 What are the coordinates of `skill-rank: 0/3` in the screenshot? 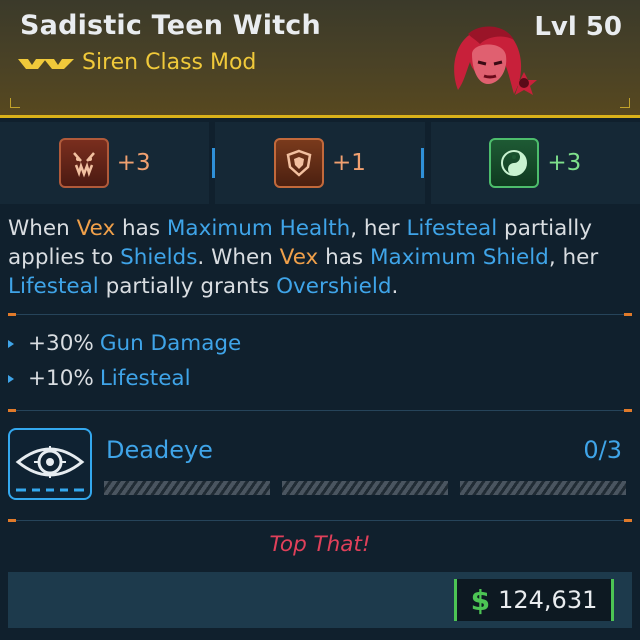 It's located at (602, 450).